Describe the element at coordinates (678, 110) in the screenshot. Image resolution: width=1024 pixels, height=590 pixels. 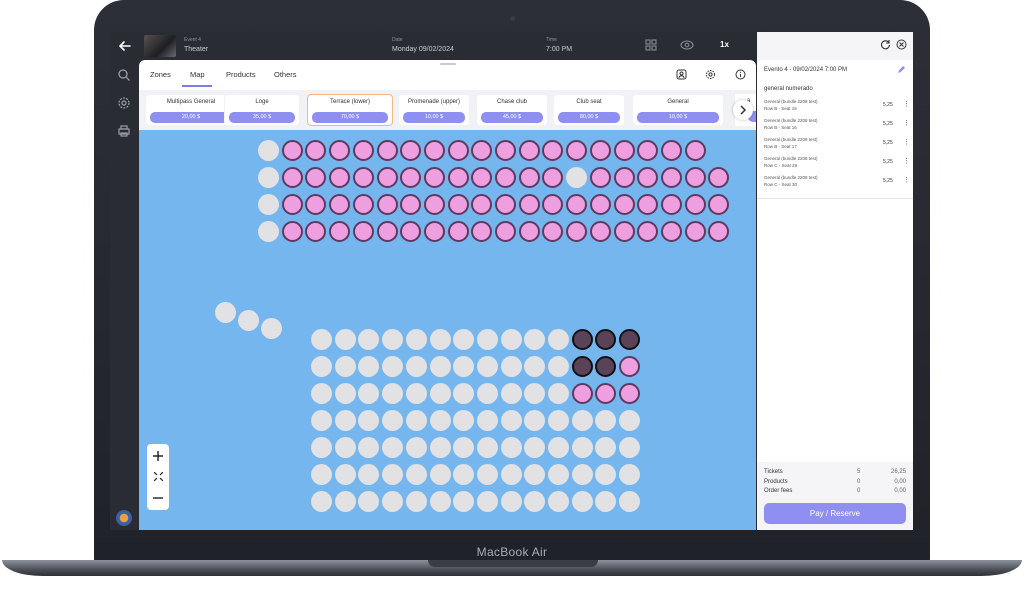
I see `zone-card: General 10,00 $` at that location.